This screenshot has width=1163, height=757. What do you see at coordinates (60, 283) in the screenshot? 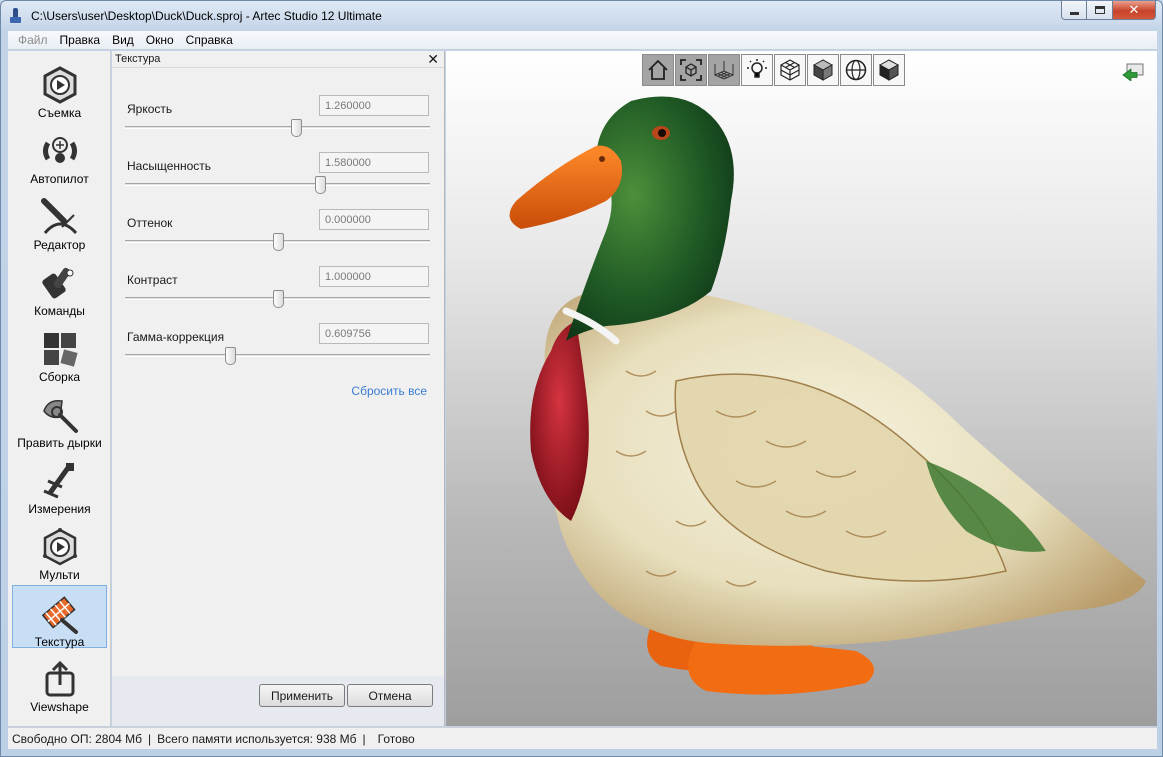
I see `commands-icon` at bounding box center [60, 283].